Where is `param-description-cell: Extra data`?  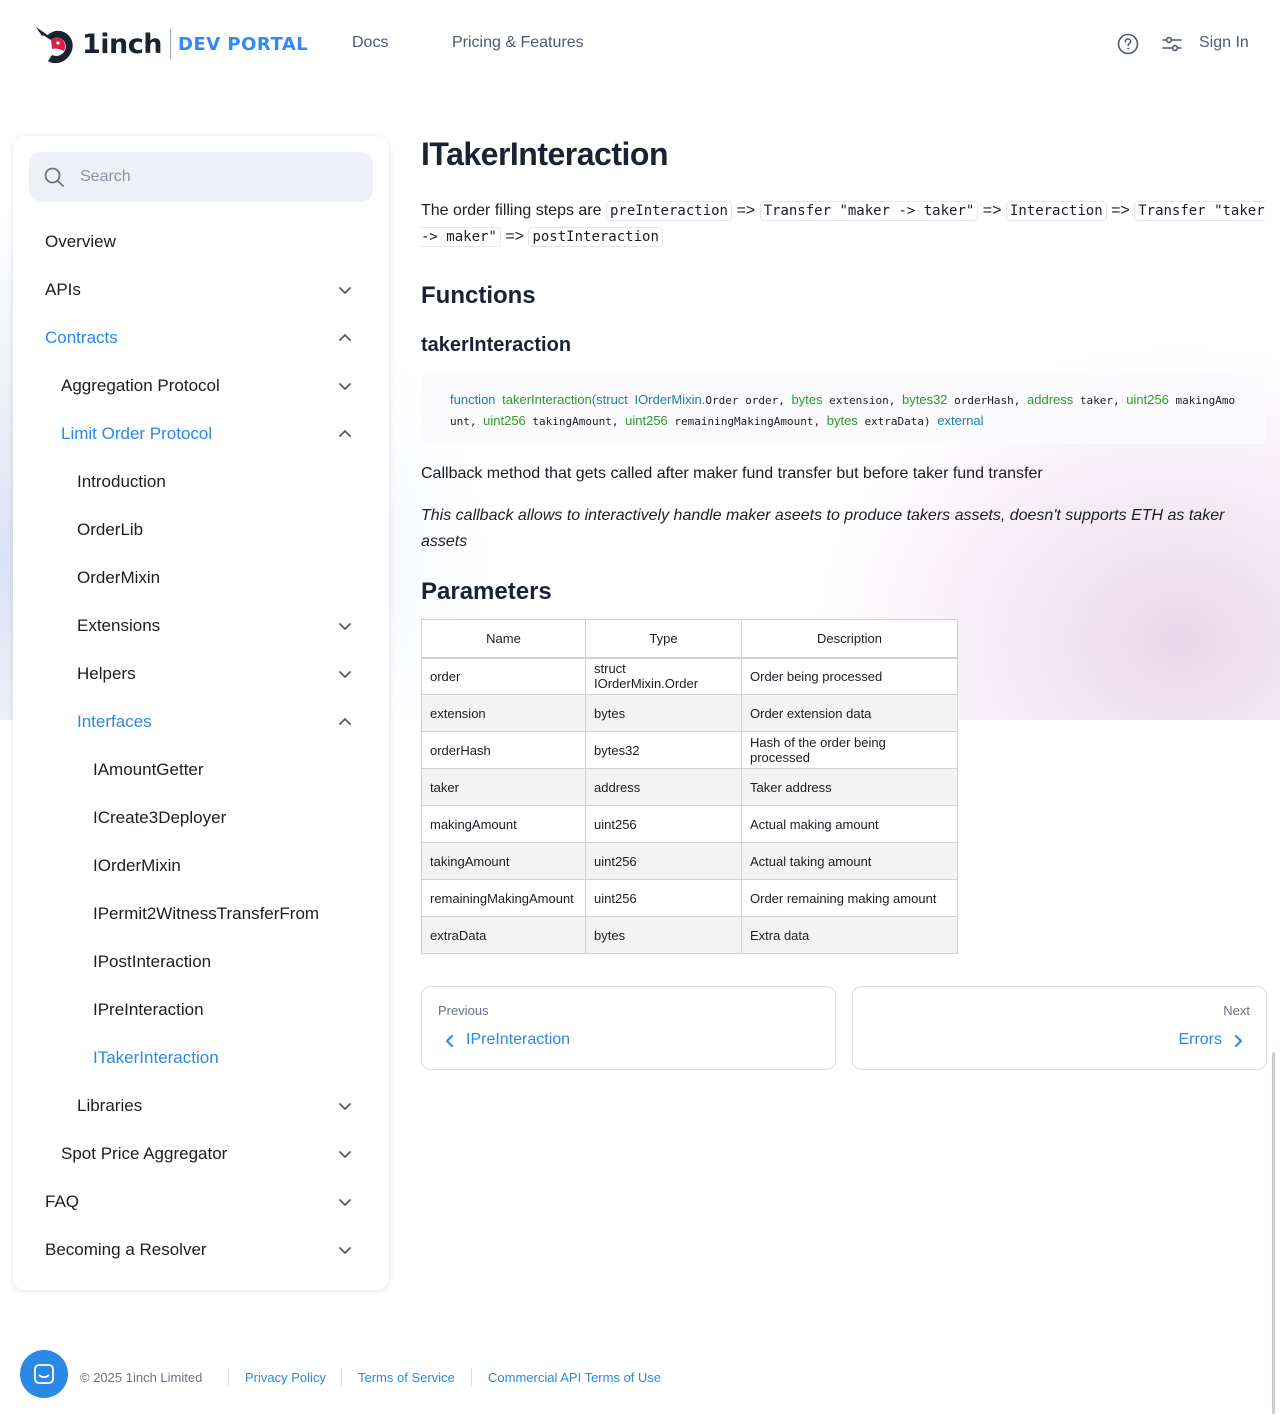
param-description-cell: Extra data is located at coordinates (849, 935).